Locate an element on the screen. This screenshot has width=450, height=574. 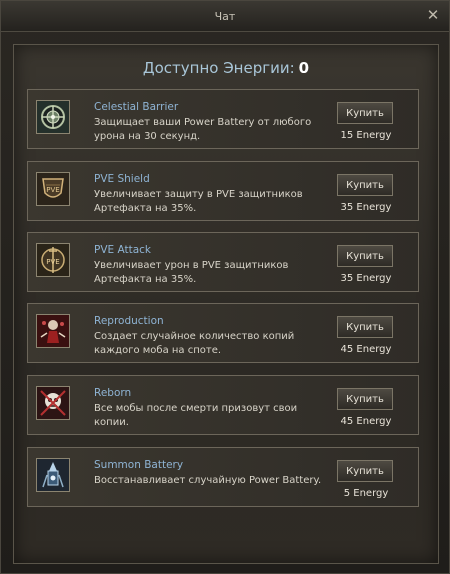
pve-shield-icon: PVE is located at coordinates (53, 189).